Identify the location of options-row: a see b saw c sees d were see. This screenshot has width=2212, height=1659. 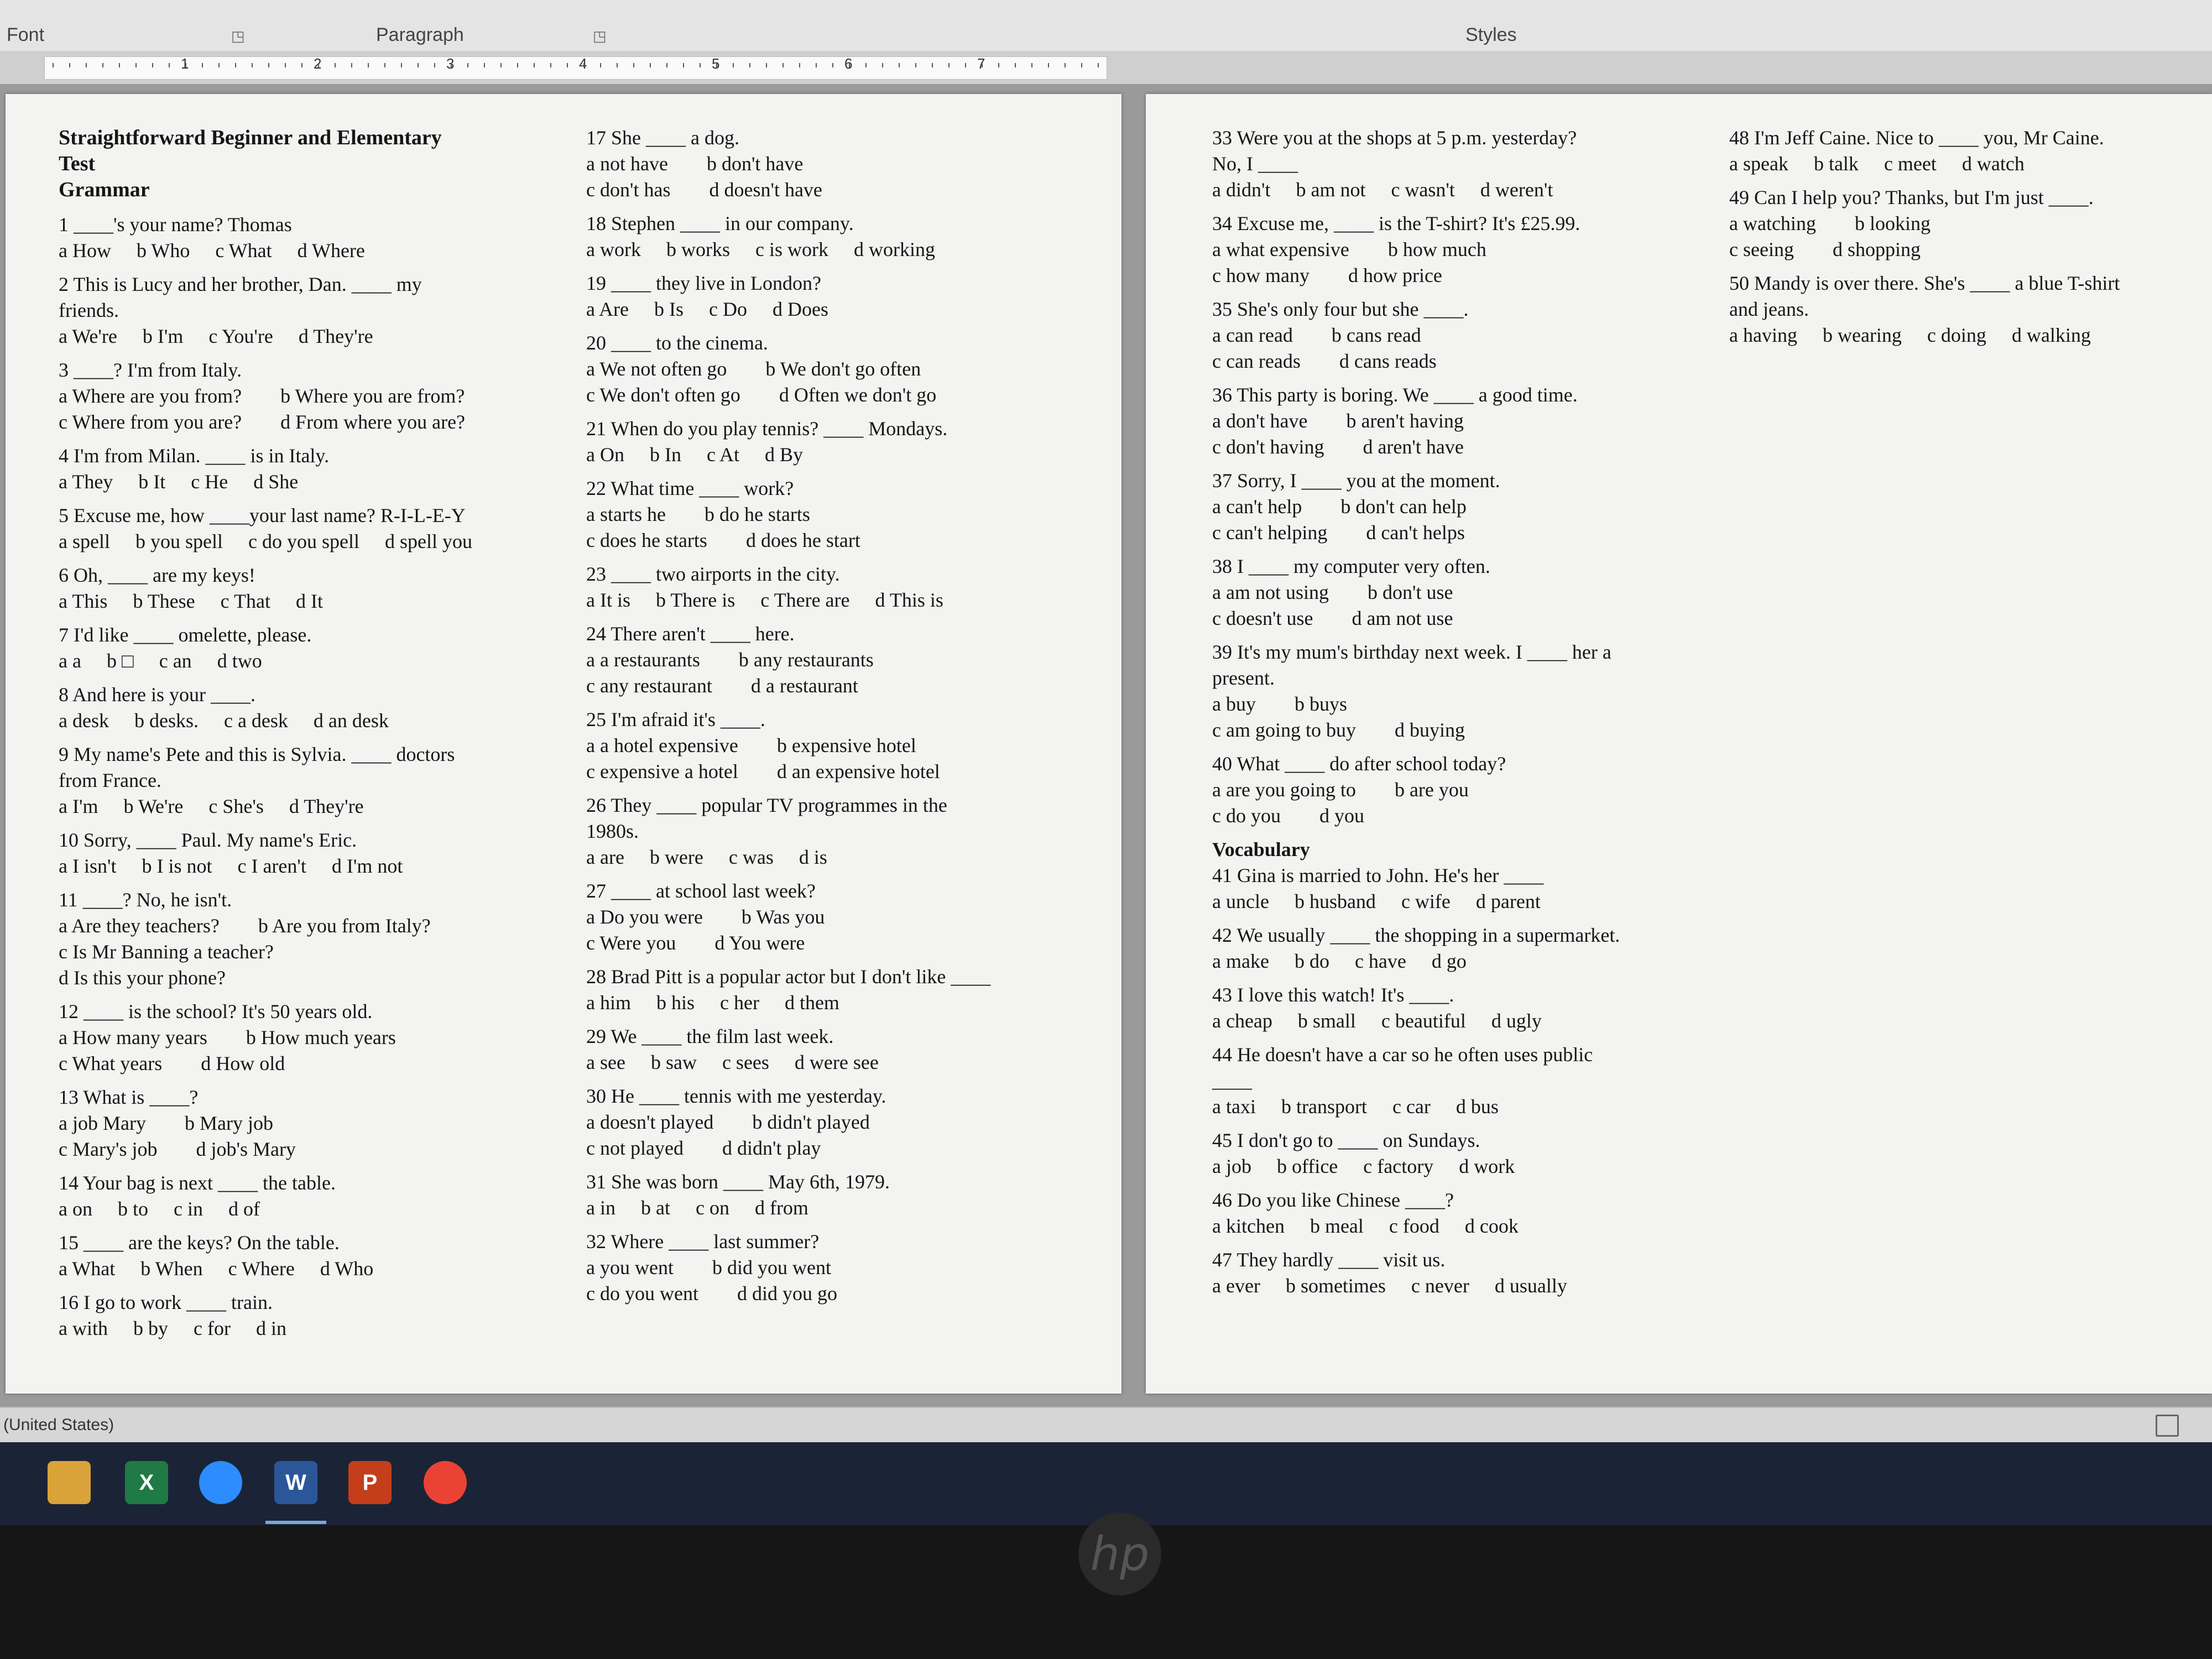
(846, 1063).